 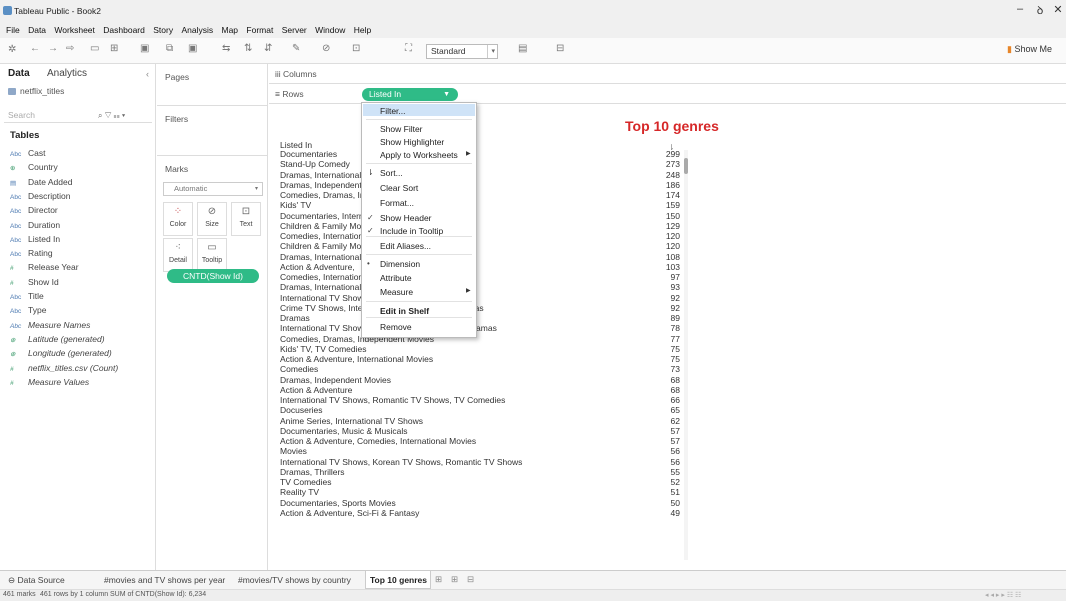 I want to click on field-show-id: # Show Id, so click(x=34, y=282).